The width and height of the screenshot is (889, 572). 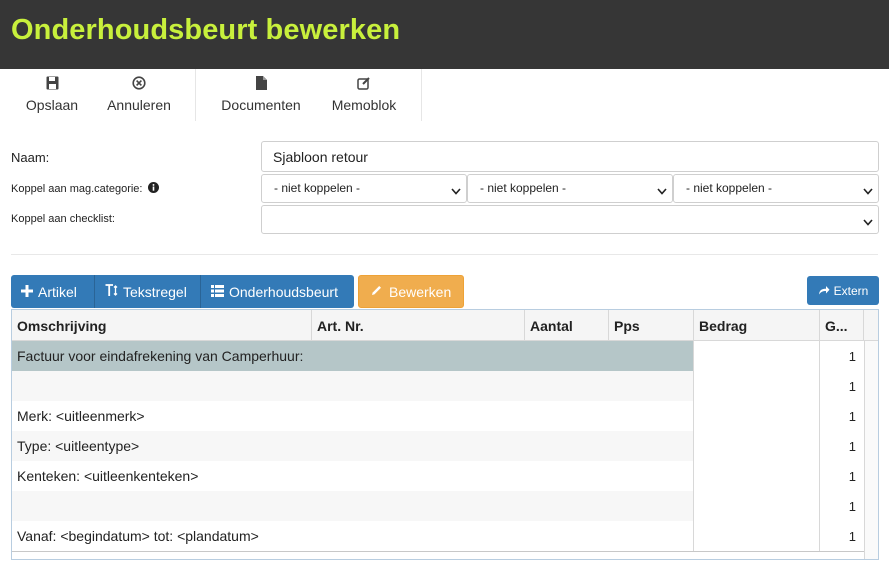 What do you see at coordinates (418, 325) in the screenshot?
I see `col-art-nr: Art. Nr.` at bounding box center [418, 325].